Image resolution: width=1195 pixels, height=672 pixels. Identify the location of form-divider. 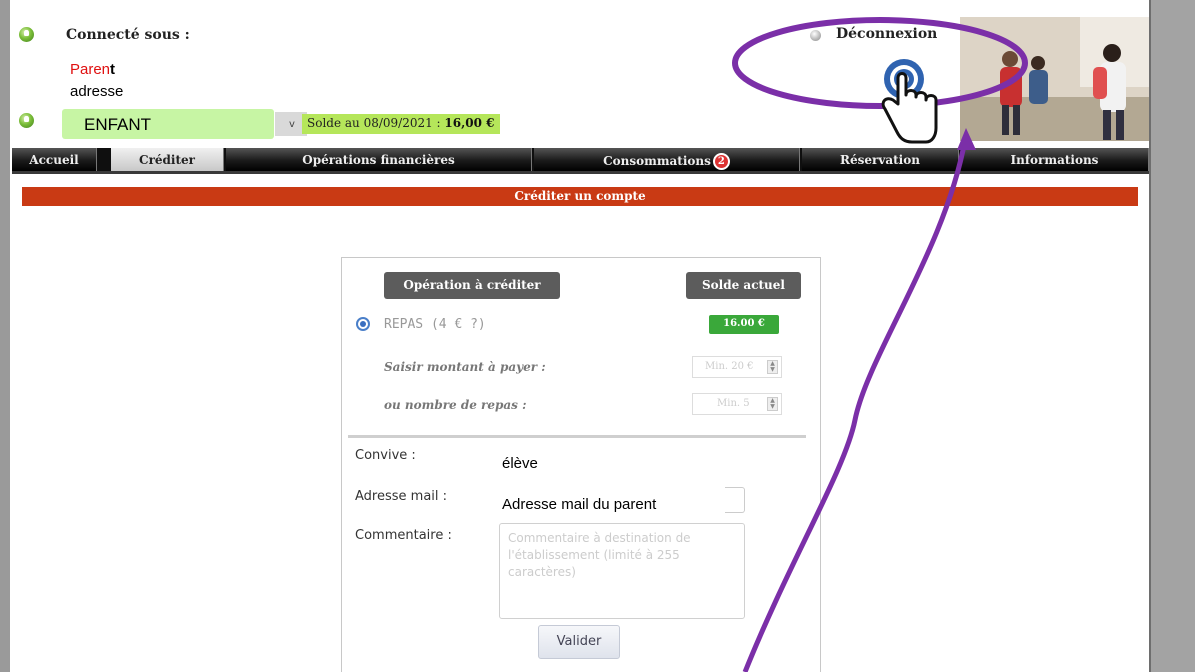
(577, 436).